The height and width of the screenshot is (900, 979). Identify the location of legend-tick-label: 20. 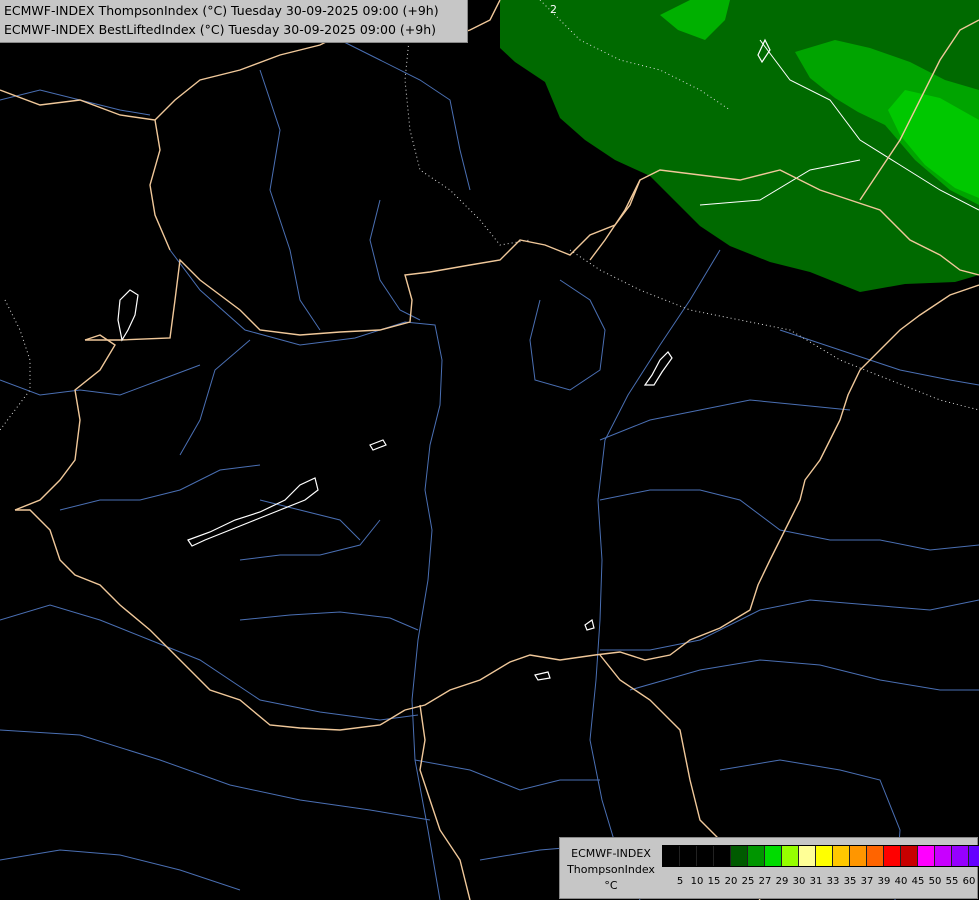
(731, 881).